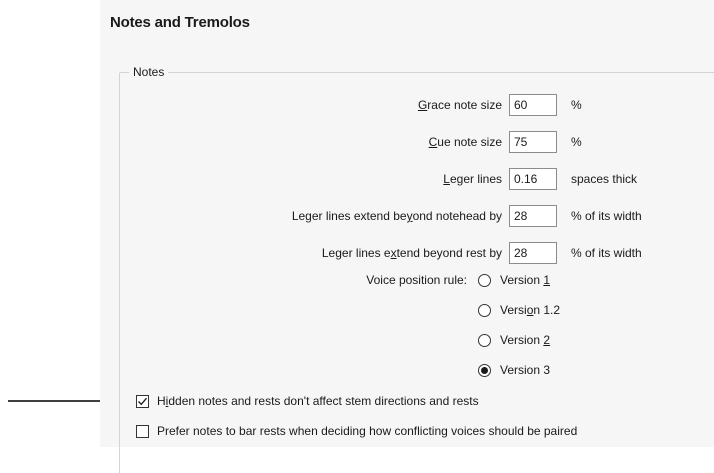 This screenshot has width=714, height=473. What do you see at coordinates (149, 72) in the screenshot?
I see `notes-group-legend: Notes` at bounding box center [149, 72].